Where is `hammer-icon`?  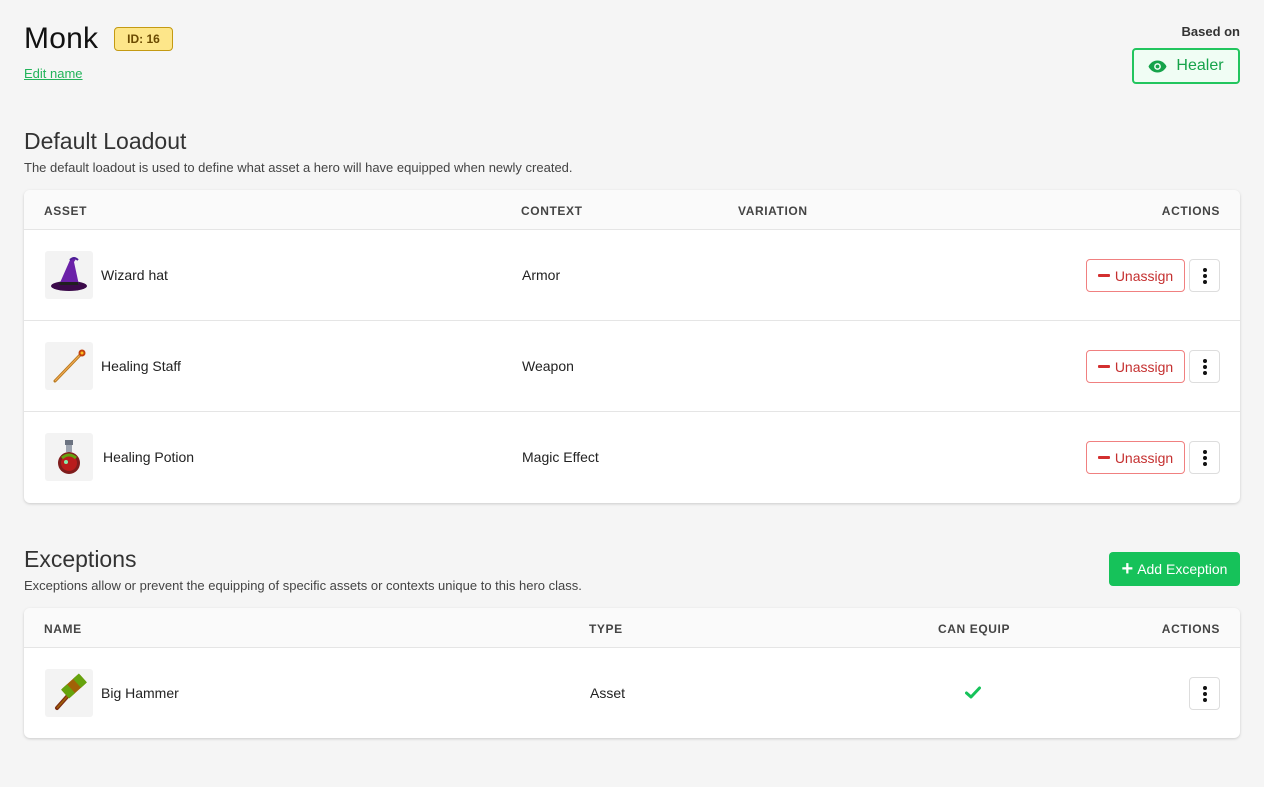 hammer-icon is located at coordinates (71, 691).